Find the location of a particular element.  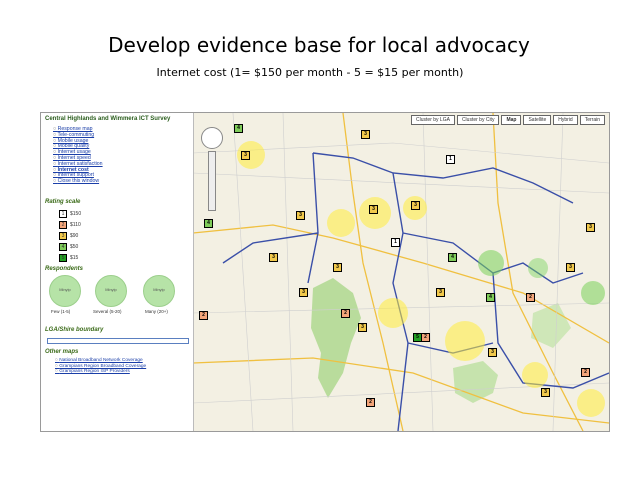

respondent-bubble-several: Minyip is located at coordinates (111, 291).